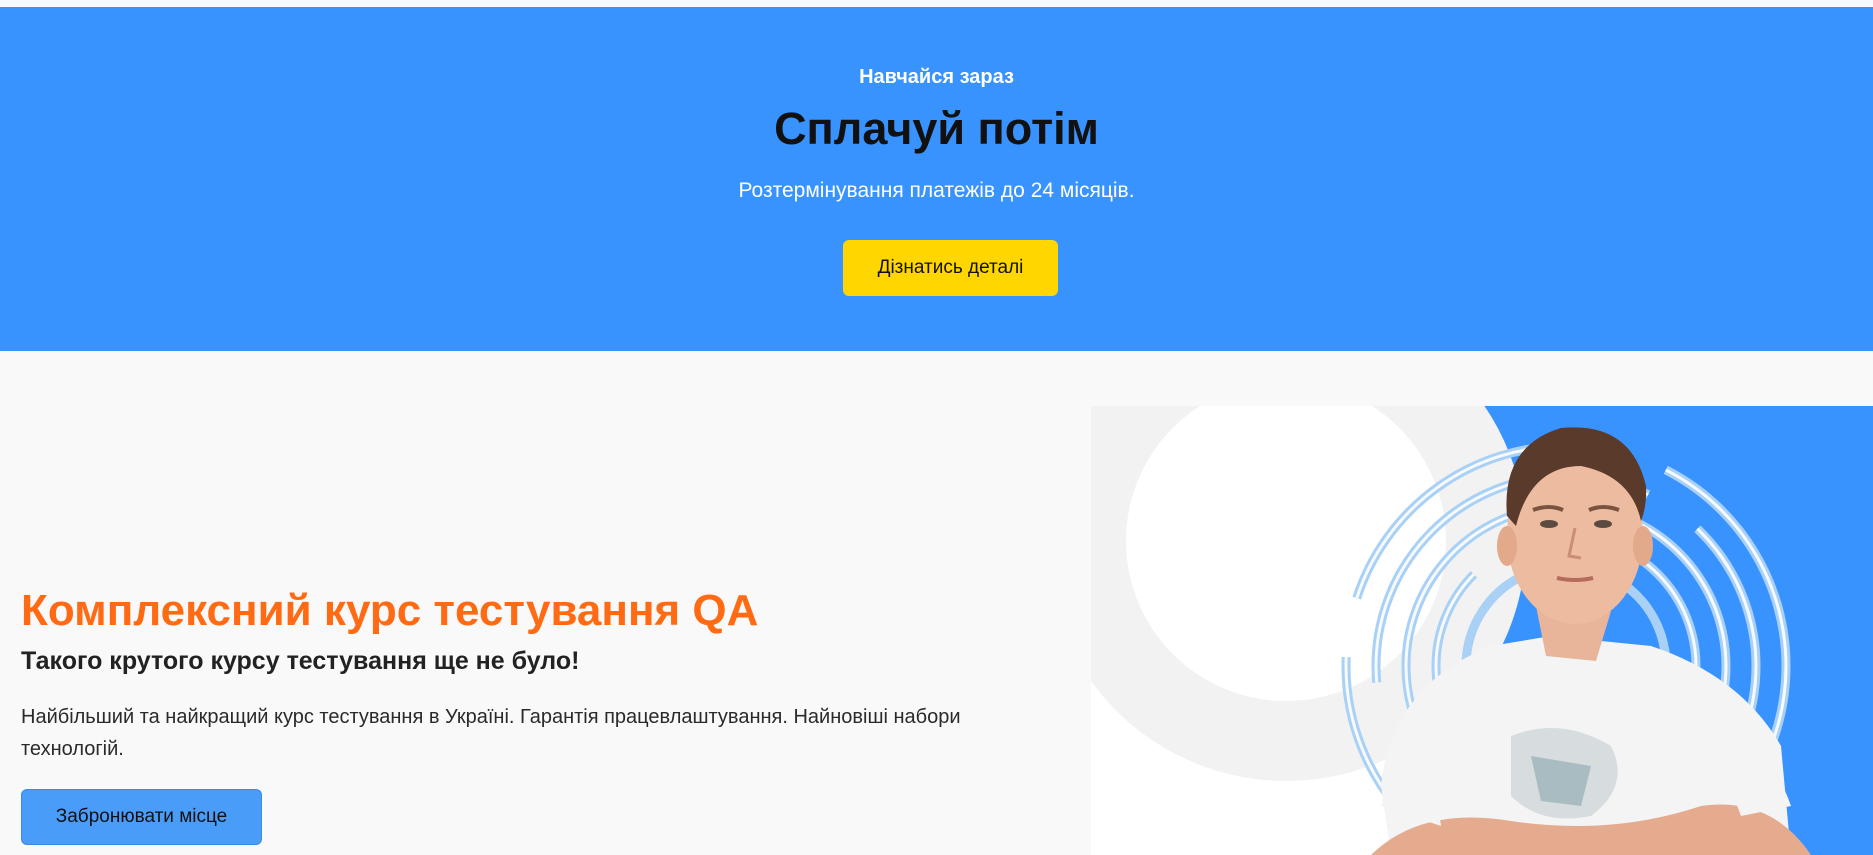  I want to click on top-strip, so click(936, 3).